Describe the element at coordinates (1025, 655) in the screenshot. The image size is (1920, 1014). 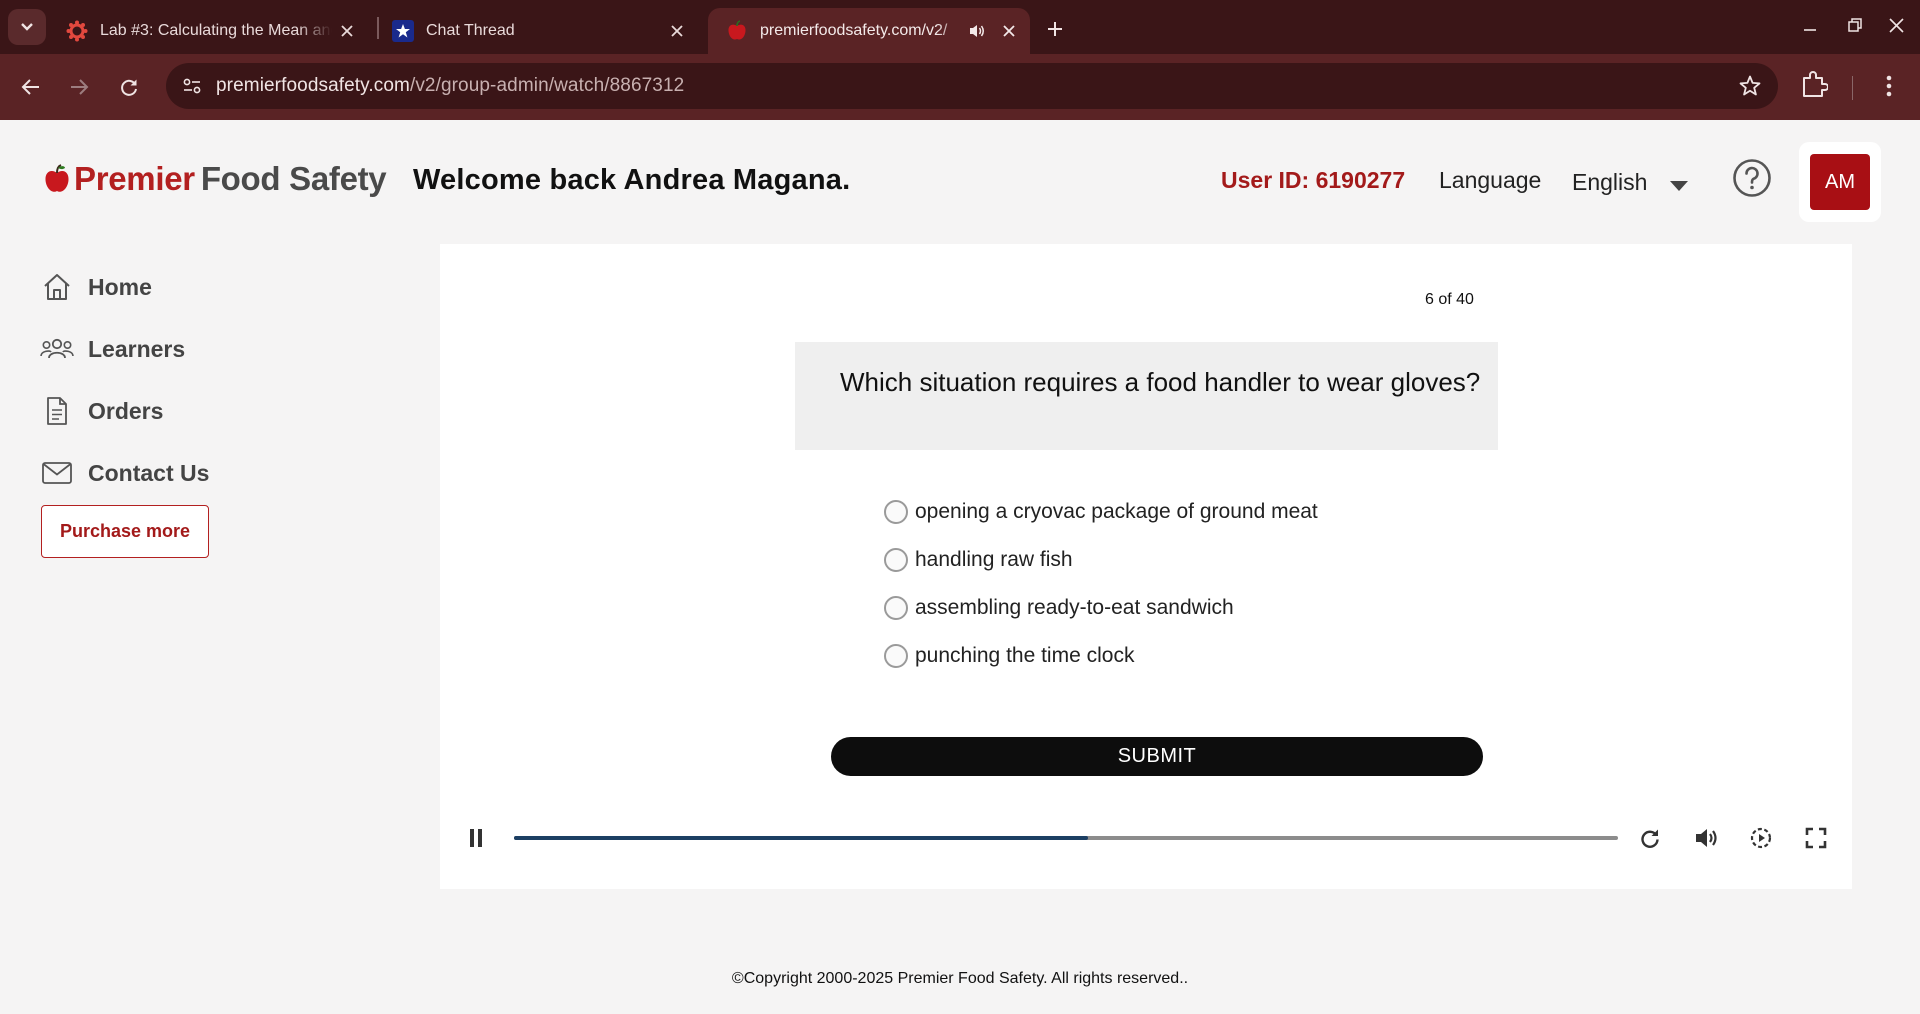
I see `answer-option-label: punching the time clock` at that location.